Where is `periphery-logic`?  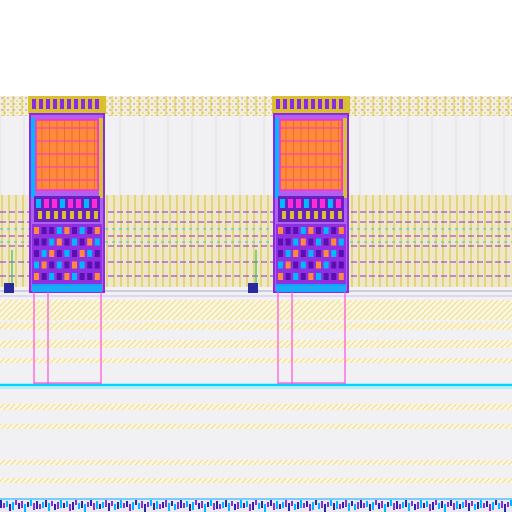
periphery-logic is located at coordinates (311, 209).